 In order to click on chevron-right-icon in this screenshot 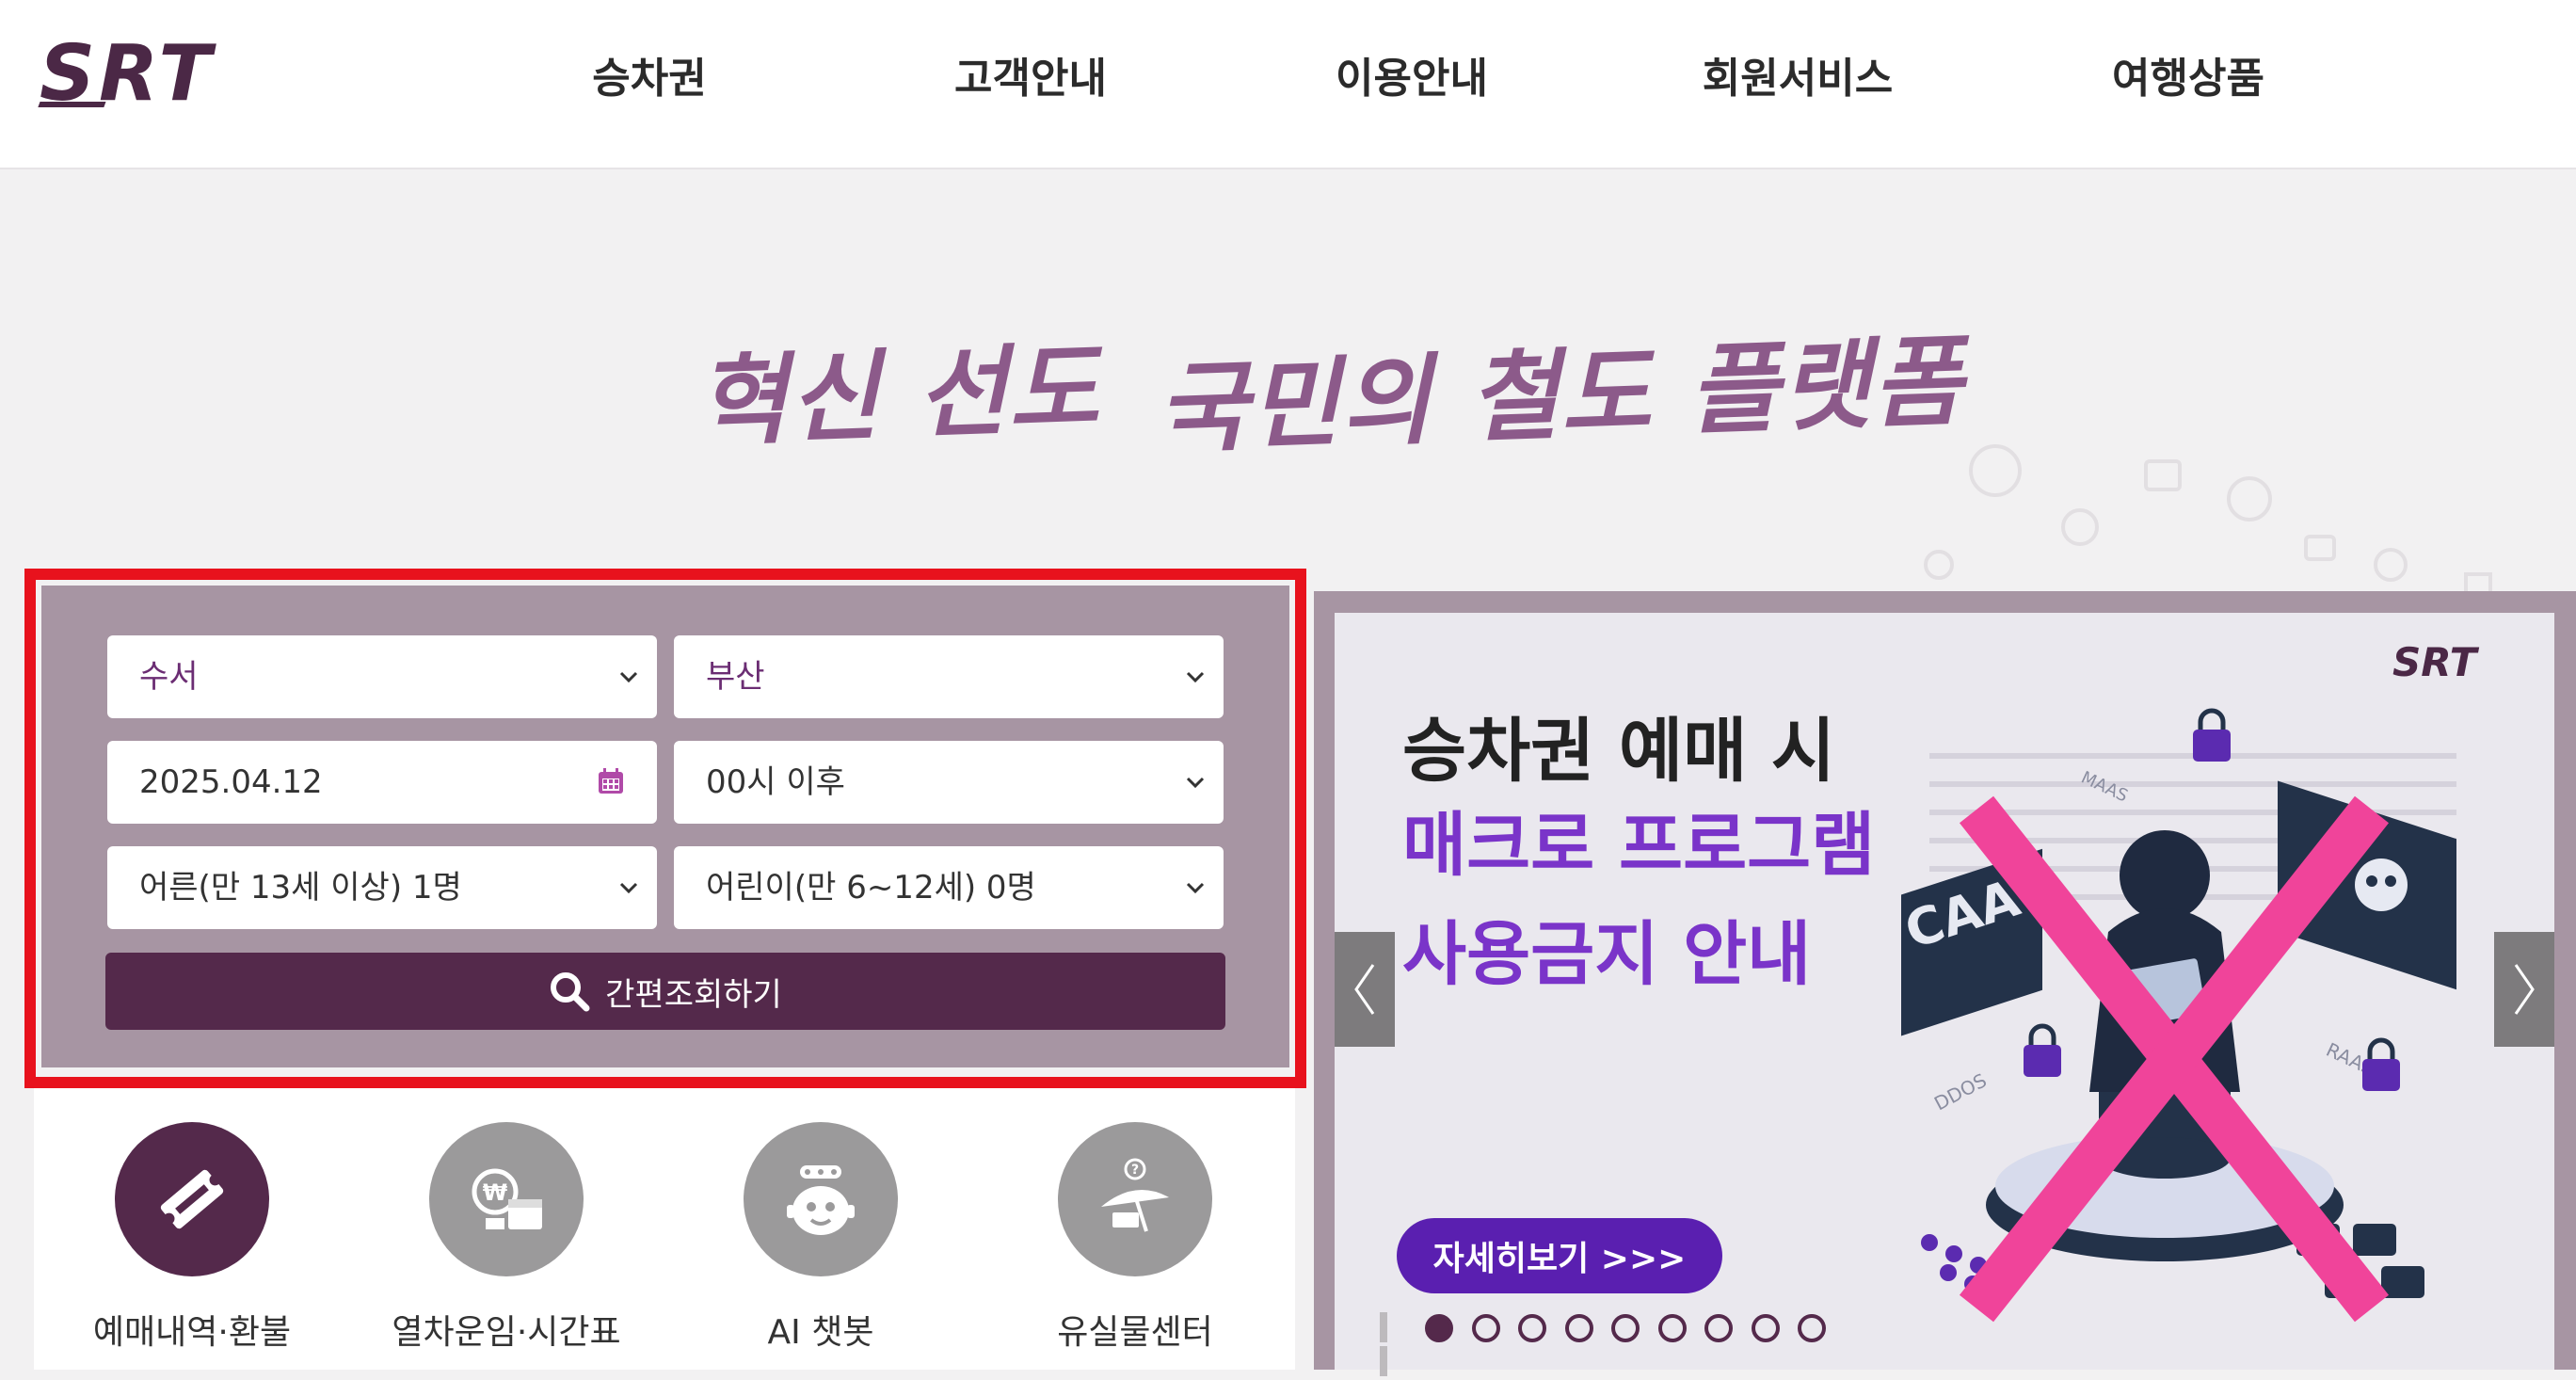, I will do `click(2524, 989)`.